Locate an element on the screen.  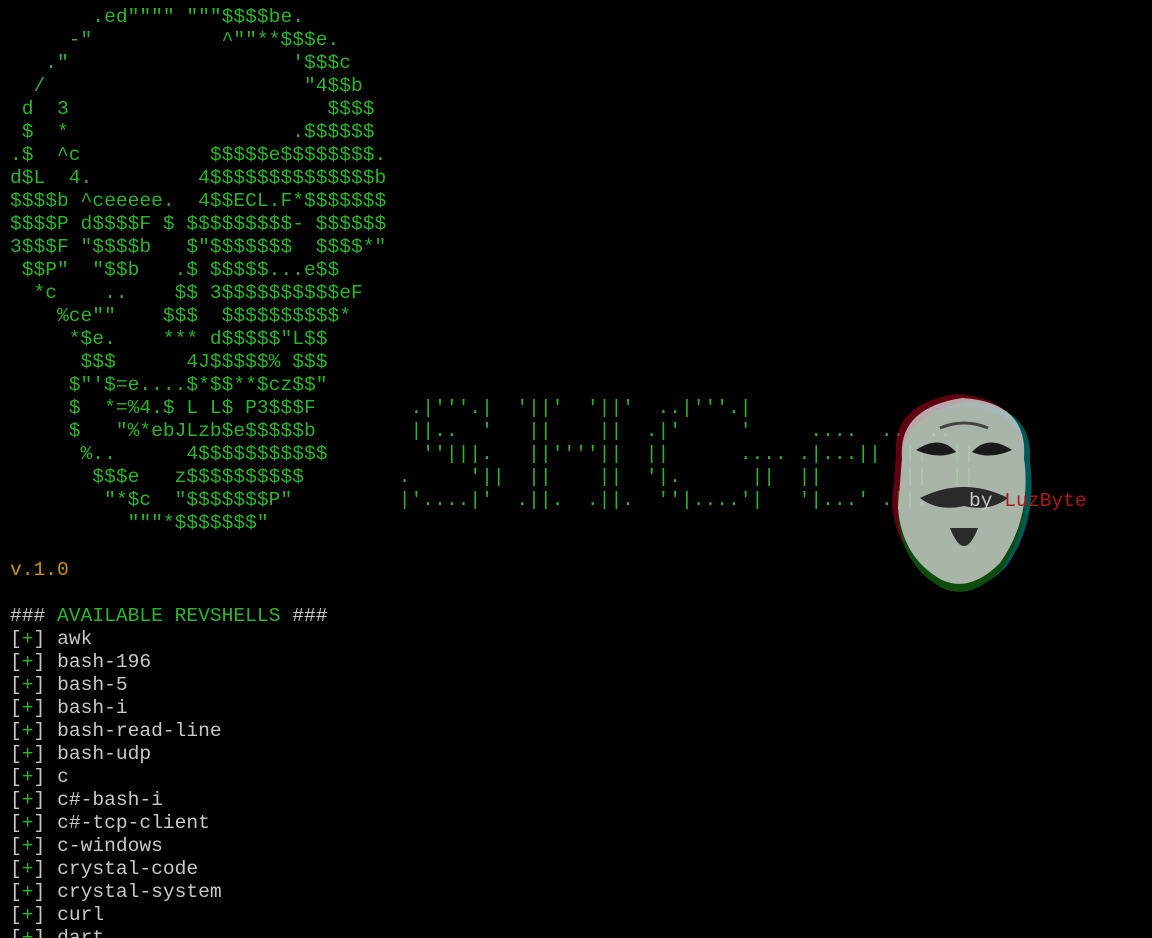
ascii-logo-line: ." '$$$c is located at coordinates (180, 63).